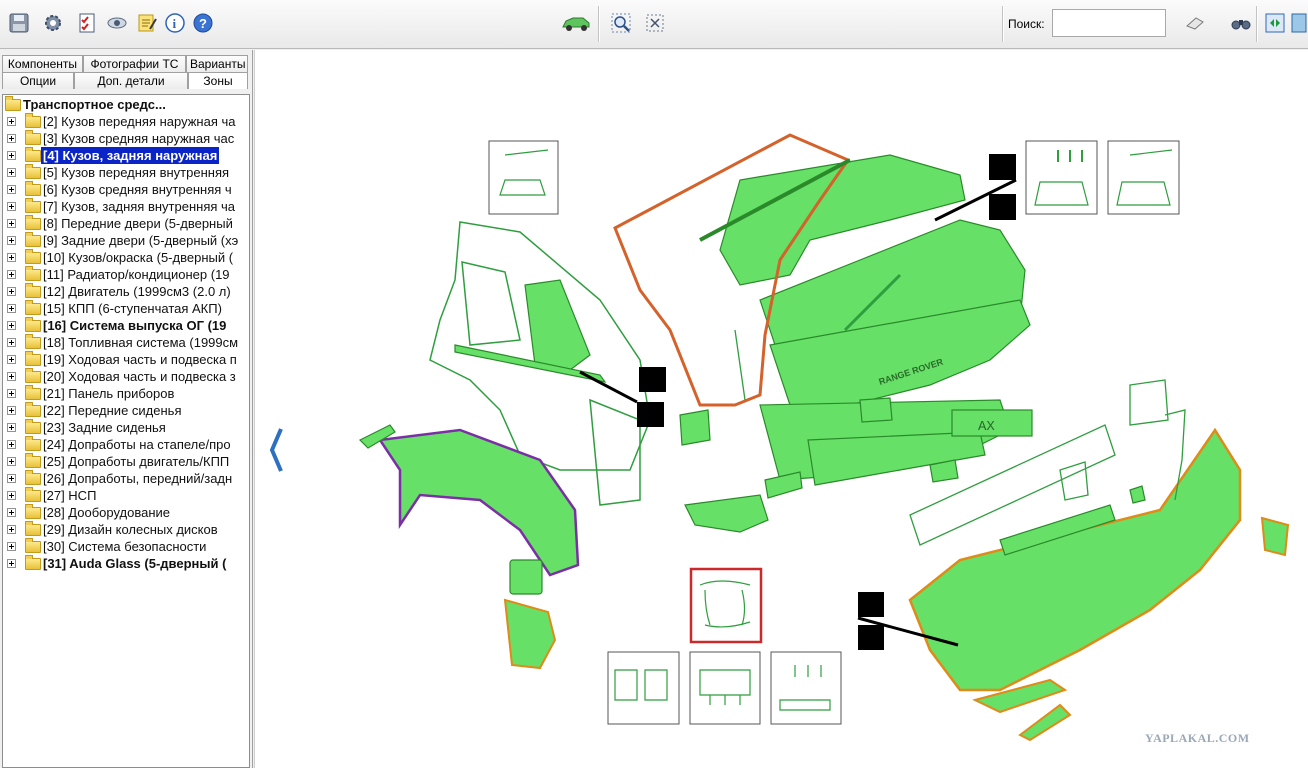  Describe the element at coordinates (478, 502) in the screenshot. I see `wheel-arch-liner` at that location.